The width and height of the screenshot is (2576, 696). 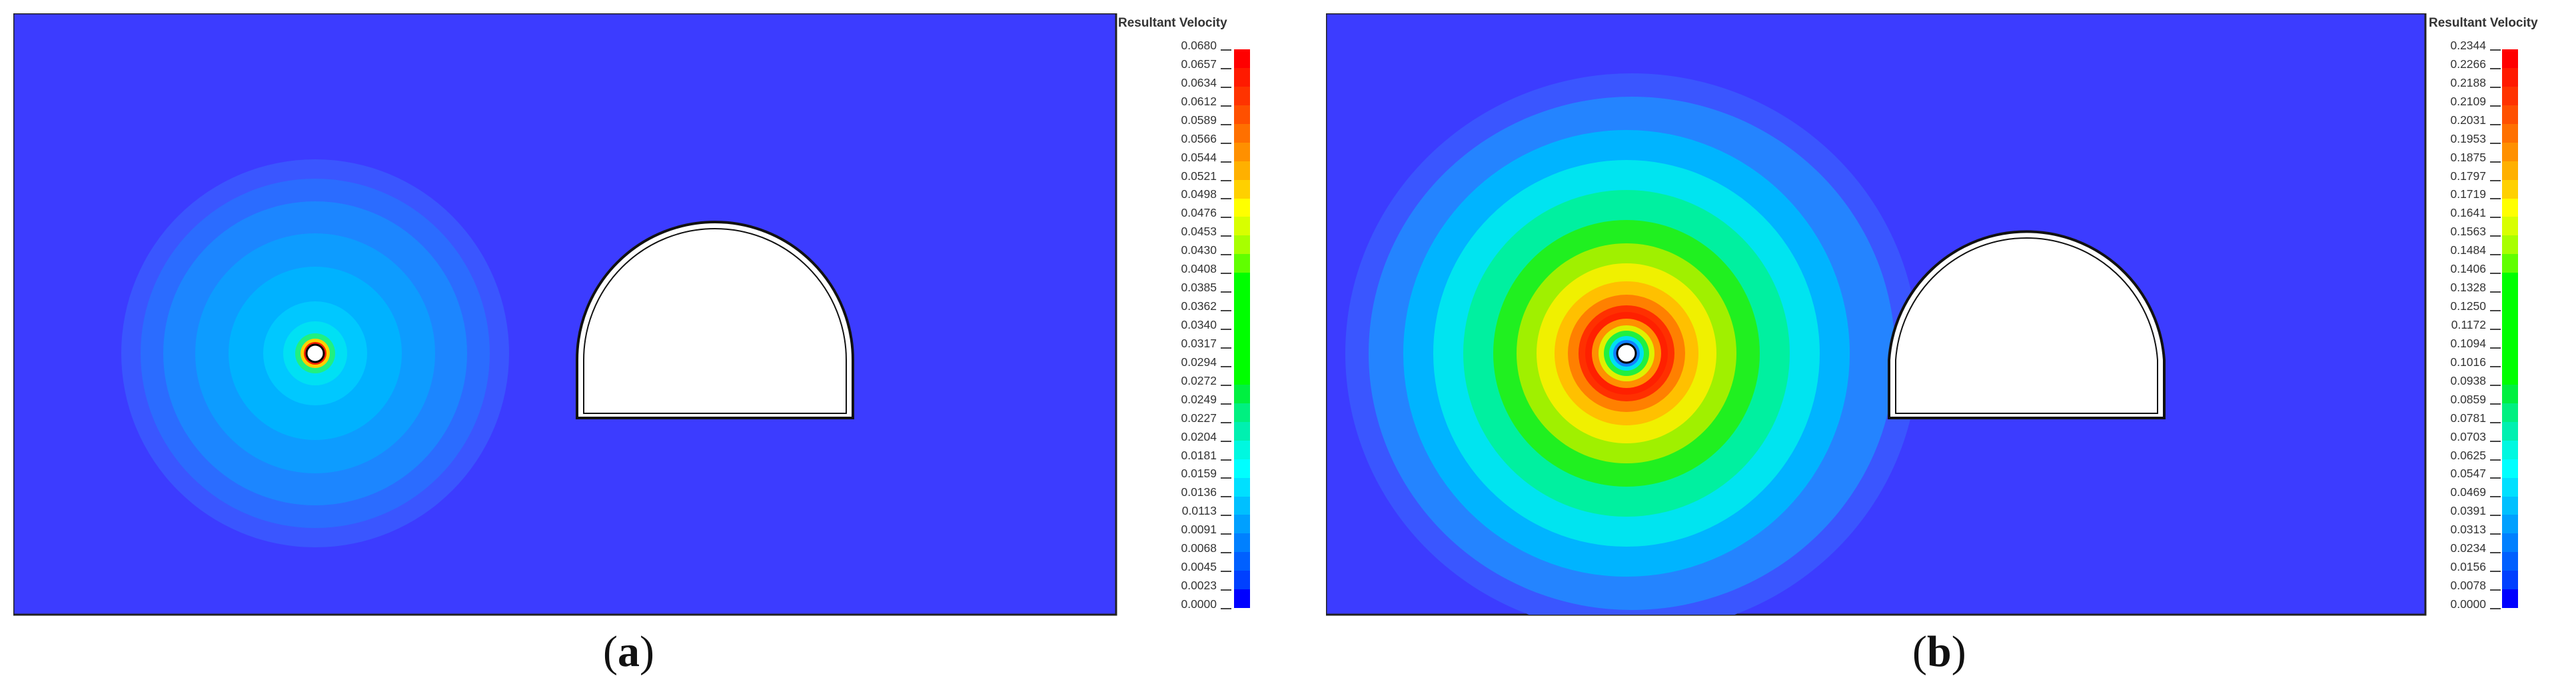 What do you see at coordinates (2444, 306) in the screenshot?
I see `colorbar-tick-label: 0.1250` at bounding box center [2444, 306].